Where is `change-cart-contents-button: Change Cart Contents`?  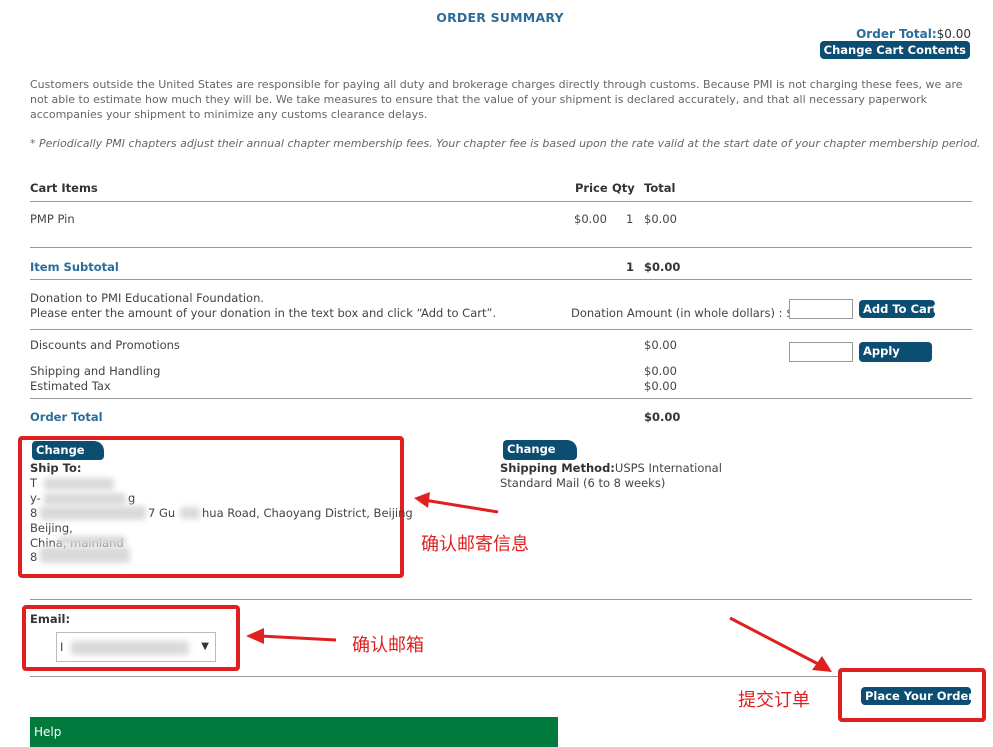
change-cart-contents-button: Change Cart Contents is located at coordinates (894, 50).